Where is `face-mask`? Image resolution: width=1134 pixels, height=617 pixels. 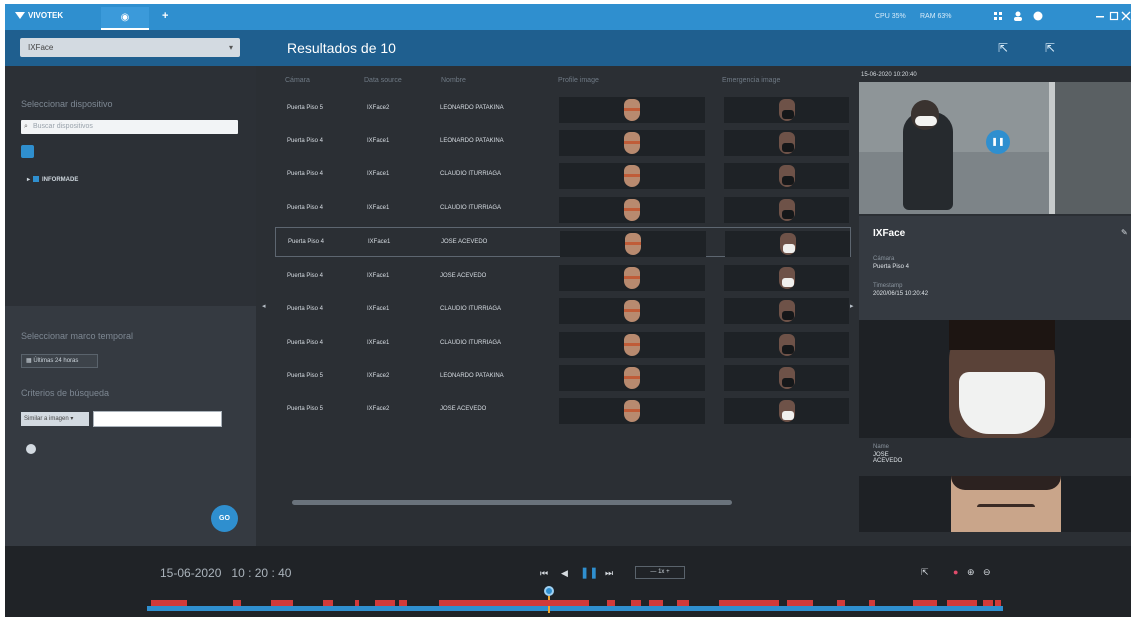 face-mask is located at coordinates (788, 248).